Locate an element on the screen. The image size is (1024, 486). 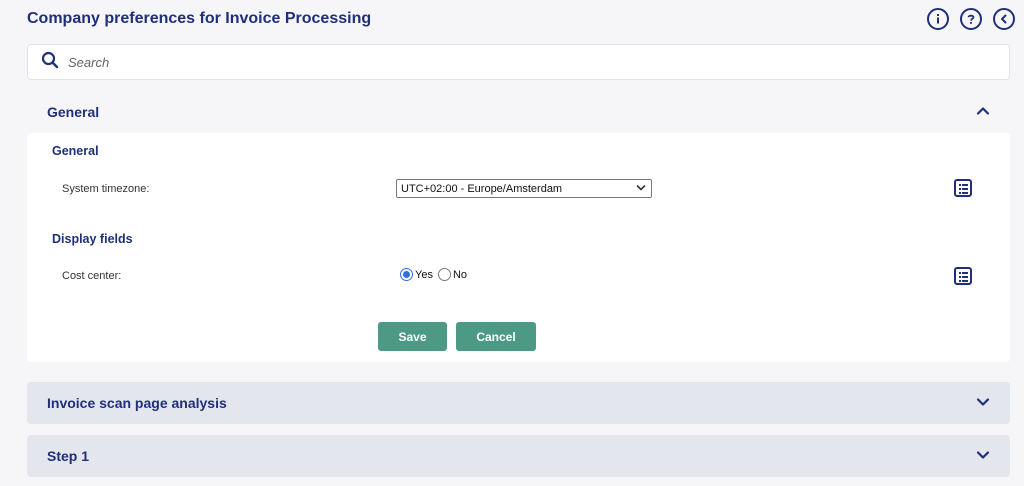
info-icon is located at coordinates (938, 19).